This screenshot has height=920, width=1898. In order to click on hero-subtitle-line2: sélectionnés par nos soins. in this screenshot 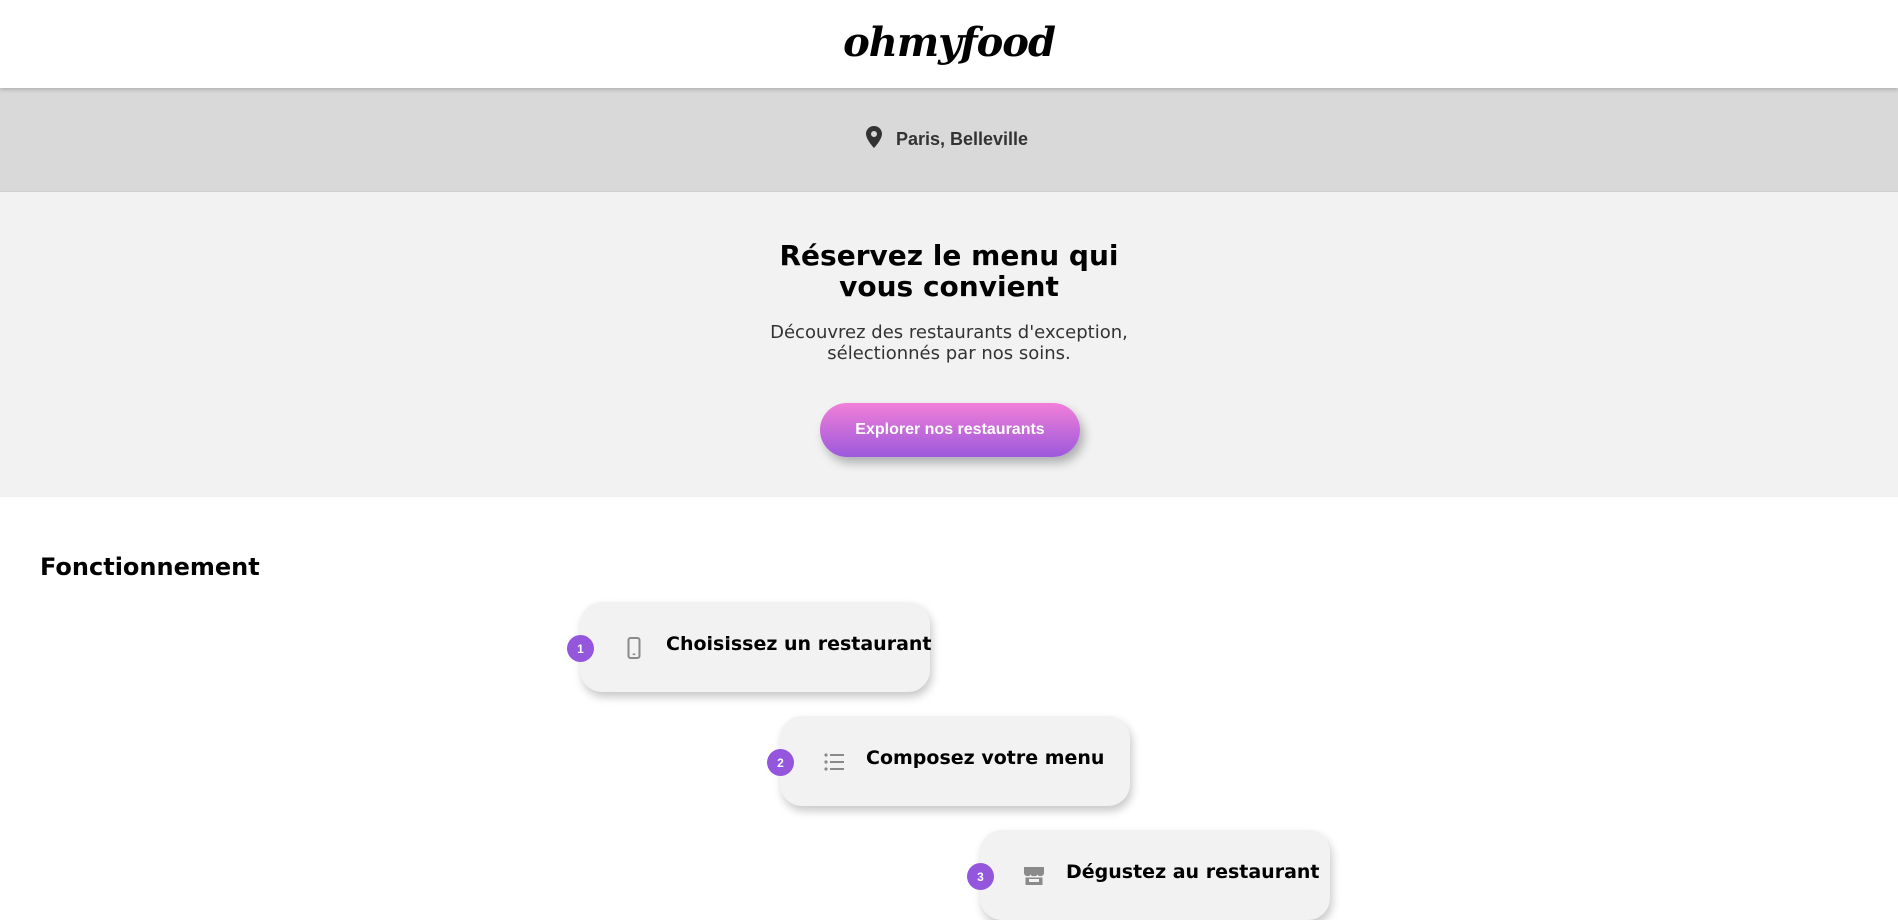, I will do `click(949, 353)`.